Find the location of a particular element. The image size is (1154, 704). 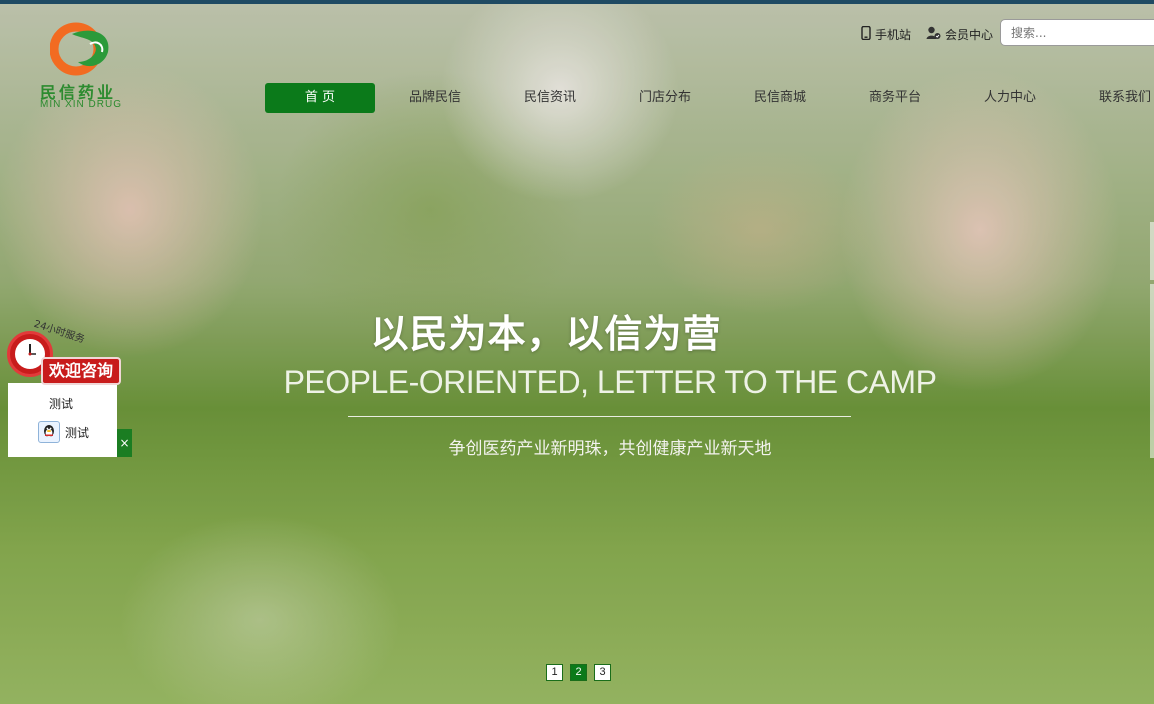

member-user-icon is located at coordinates (933, 34).